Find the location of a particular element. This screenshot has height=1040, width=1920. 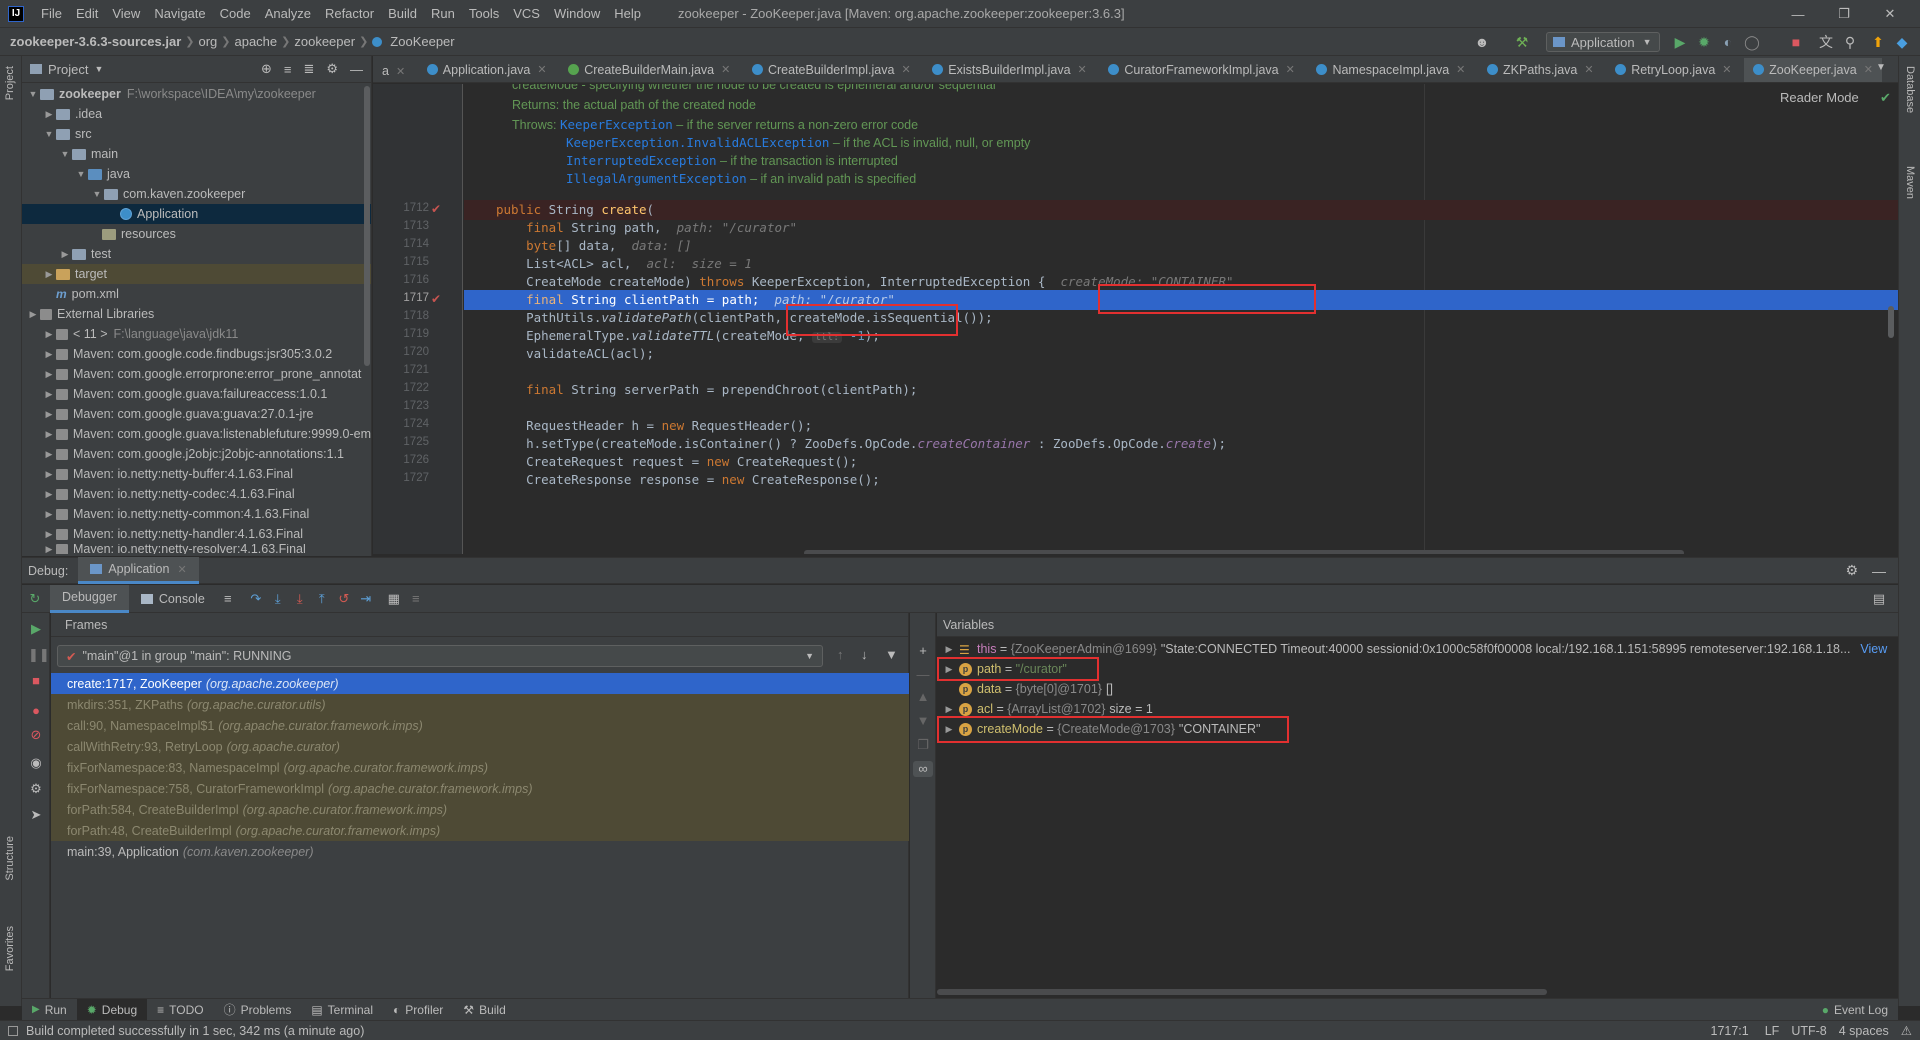

maven-tool-button: Maven is located at coordinates (1910, 182).